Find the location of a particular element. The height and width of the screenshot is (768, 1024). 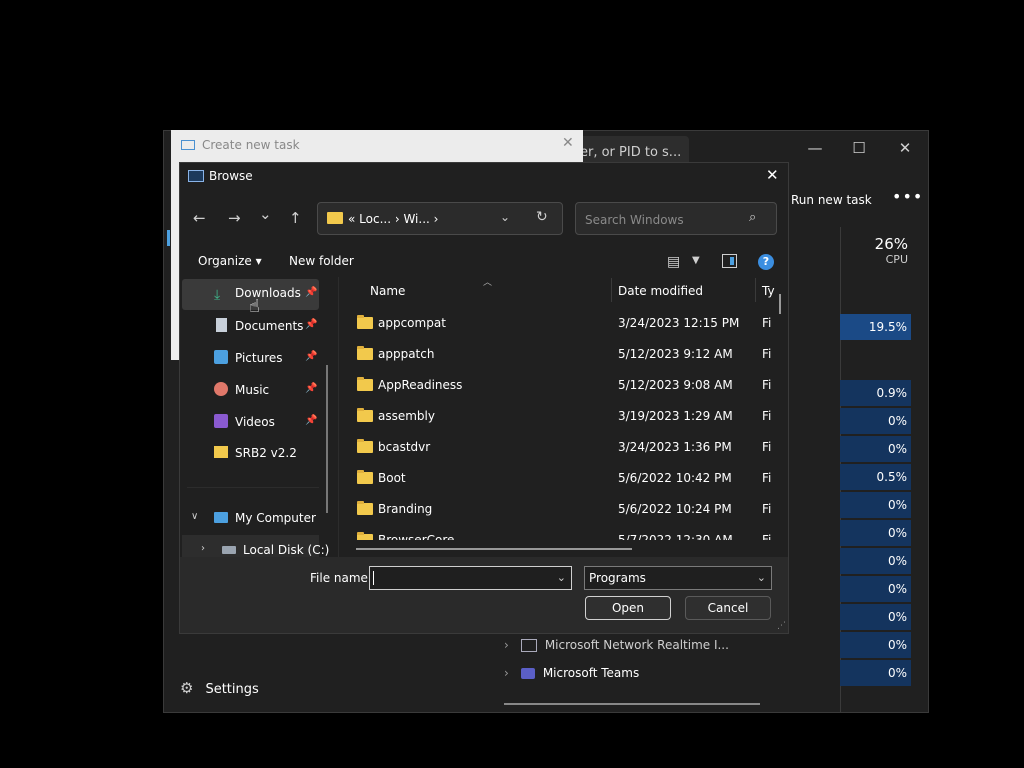

recent-locations-icon: ⌄ is located at coordinates (265, 214).